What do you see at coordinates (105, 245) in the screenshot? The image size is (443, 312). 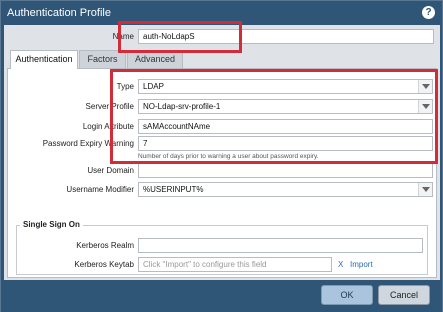 I see `kerberos-realm-label: Kerberos Realm` at bounding box center [105, 245].